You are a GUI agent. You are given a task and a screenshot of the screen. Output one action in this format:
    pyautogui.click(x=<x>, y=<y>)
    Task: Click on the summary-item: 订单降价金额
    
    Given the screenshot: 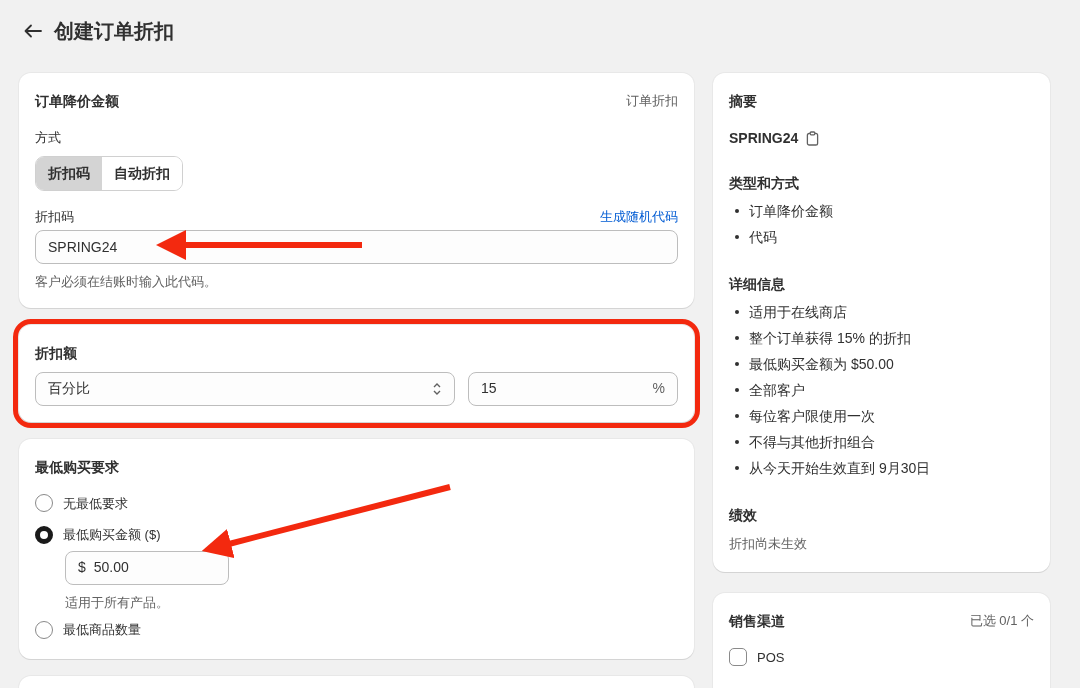 What is the action you would take?
    pyautogui.click(x=791, y=211)
    